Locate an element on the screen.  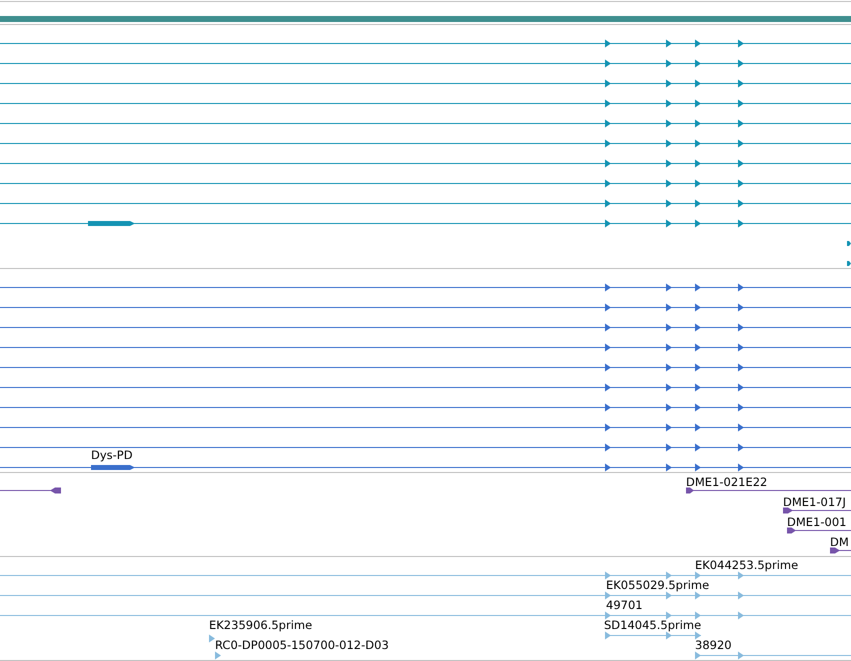
feature-label: DM is located at coordinates (839, 542).